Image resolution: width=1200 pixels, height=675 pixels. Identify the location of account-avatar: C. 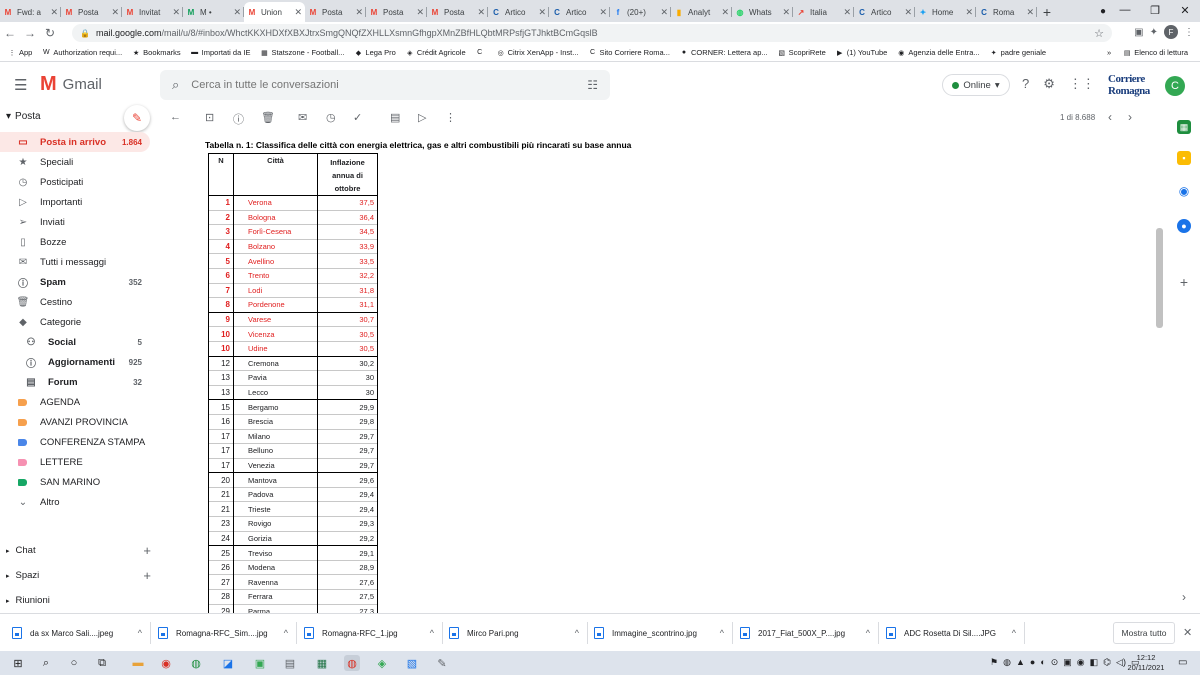
(1175, 86).